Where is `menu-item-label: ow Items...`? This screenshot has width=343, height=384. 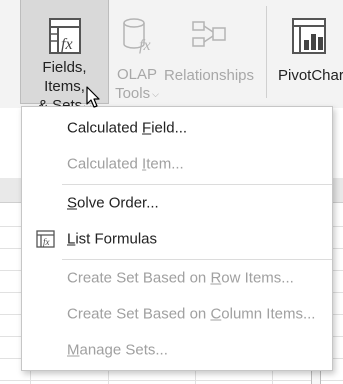
menu-item-label: ow Items... is located at coordinates (257, 278).